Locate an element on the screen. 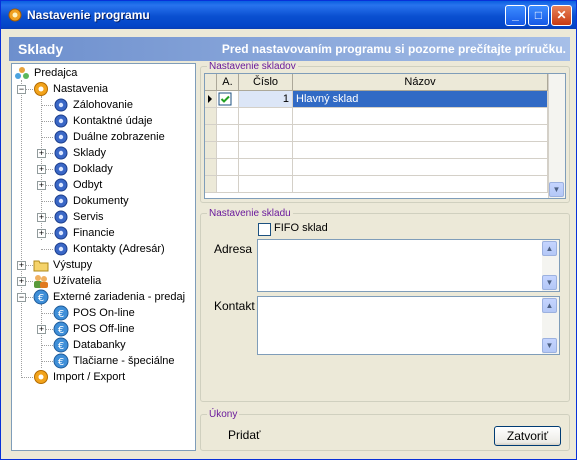 This screenshot has height=460, width=577. tree-item-servis: Servis is located at coordinates (78, 217).